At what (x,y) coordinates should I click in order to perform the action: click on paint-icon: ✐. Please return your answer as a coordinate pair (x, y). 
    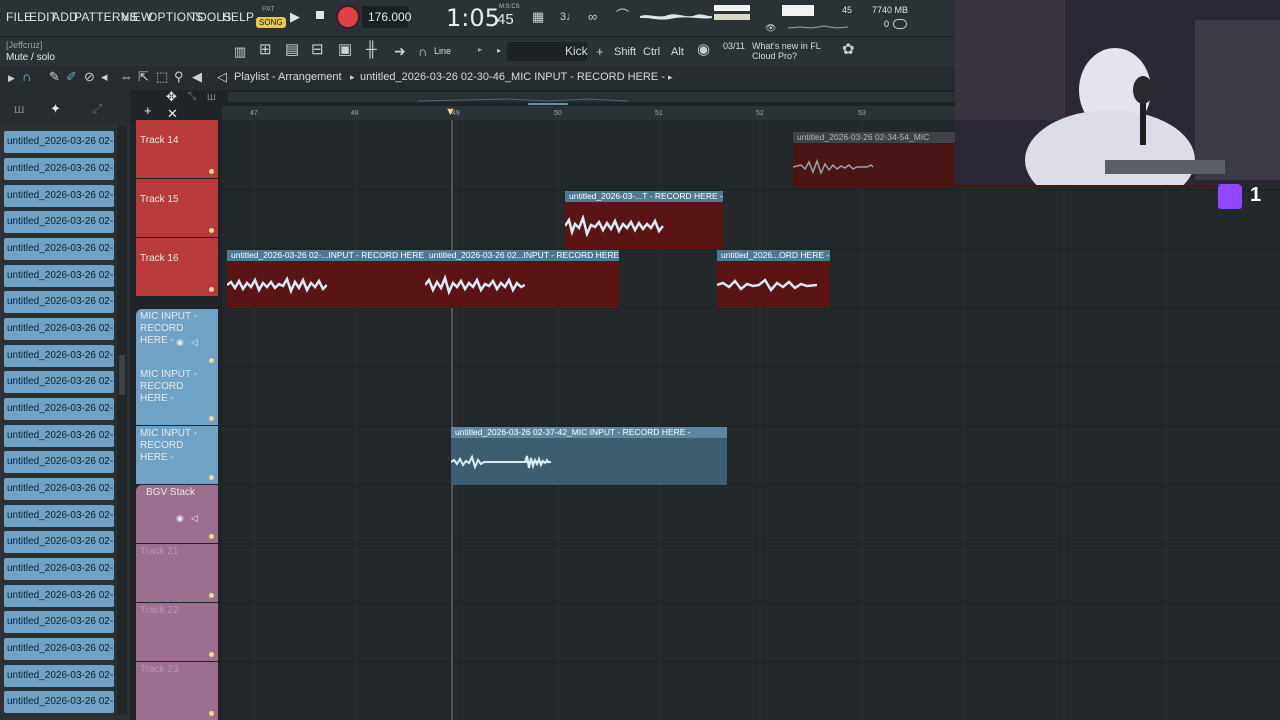
    Looking at the image, I should click on (71, 77).